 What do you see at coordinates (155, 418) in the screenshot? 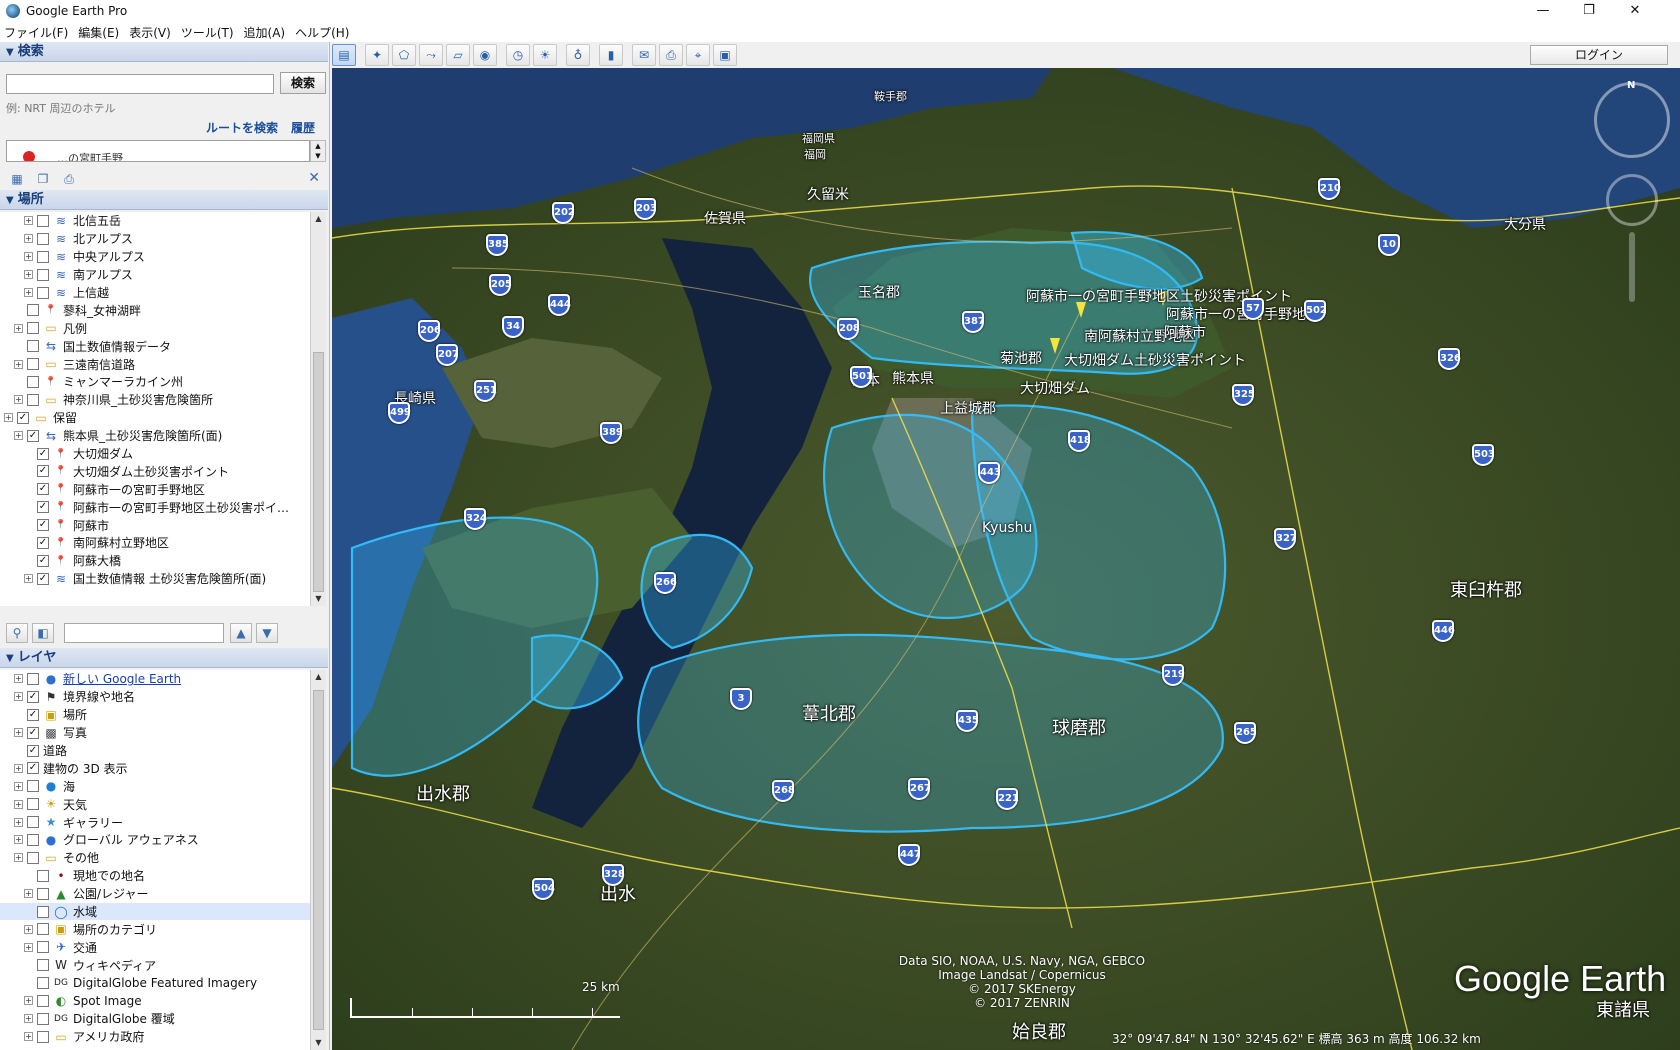
I see `places-tree-item: + ✓ ▭ 保留` at bounding box center [155, 418].